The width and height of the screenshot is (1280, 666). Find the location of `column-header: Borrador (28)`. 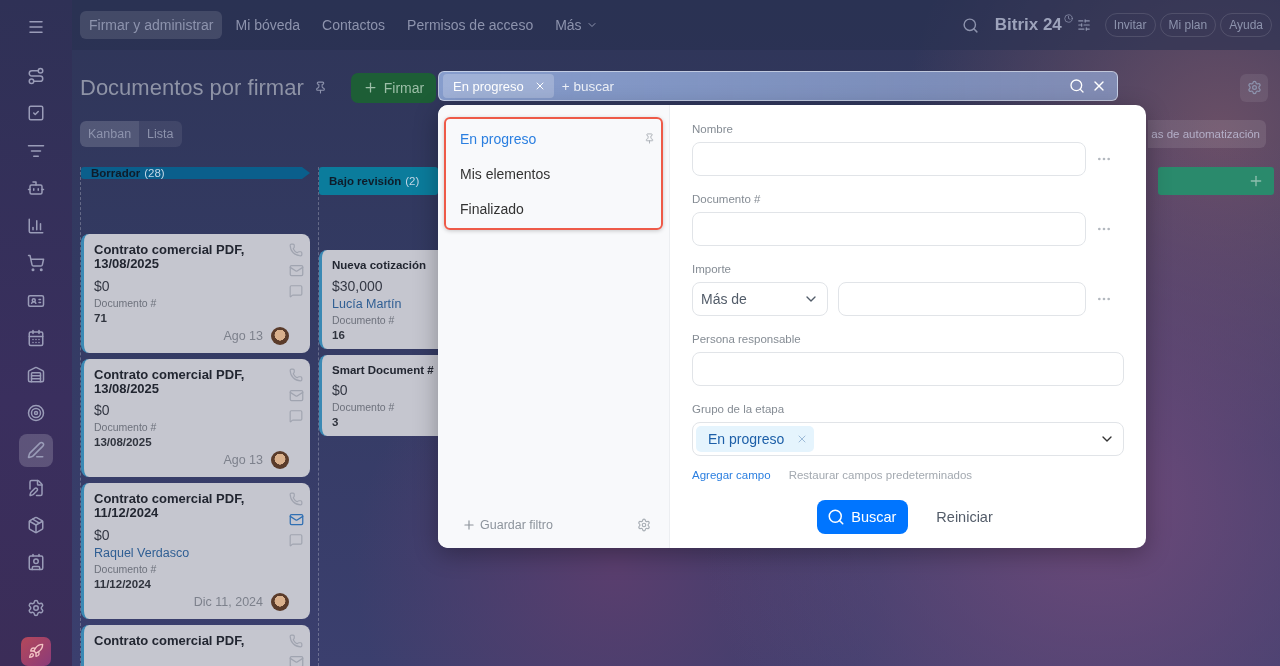

column-header: Borrador (28) is located at coordinates (195, 173).